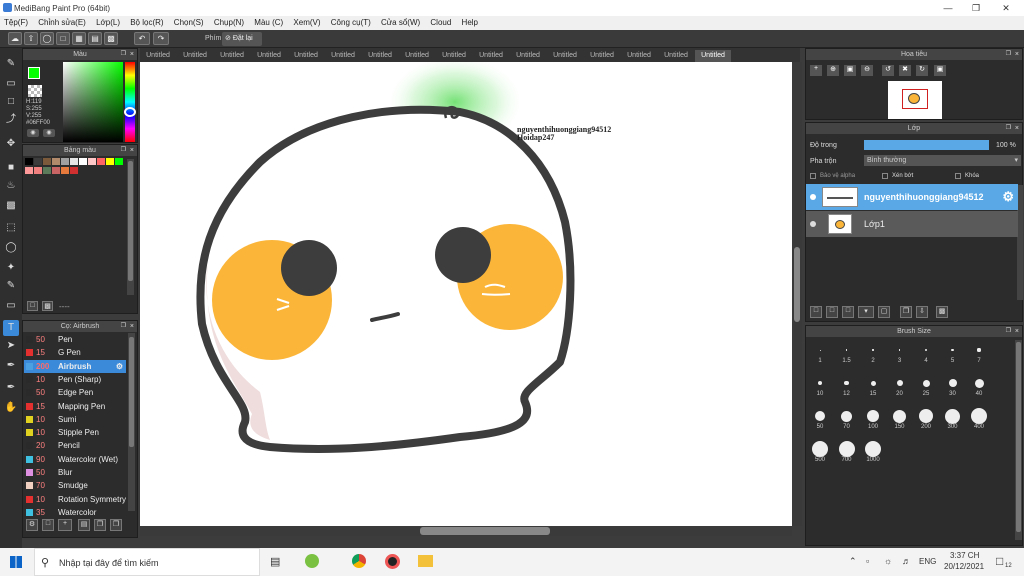 The image size is (1024, 576). I want to click on hand-tool-icon: ✋, so click(11, 408).